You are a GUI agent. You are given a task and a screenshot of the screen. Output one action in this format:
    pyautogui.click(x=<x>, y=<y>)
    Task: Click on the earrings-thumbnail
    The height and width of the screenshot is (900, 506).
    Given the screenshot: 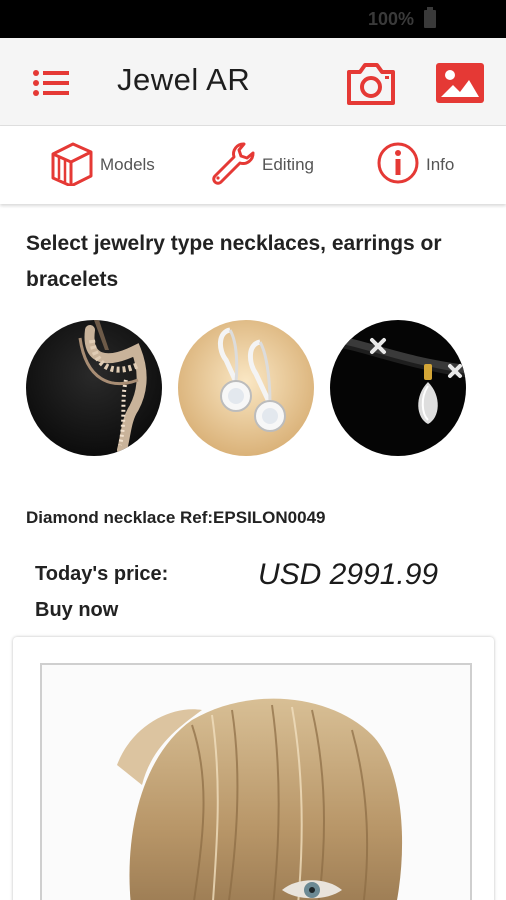 What is the action you would take?
    pyautogui.click(x=246, y=388)
    